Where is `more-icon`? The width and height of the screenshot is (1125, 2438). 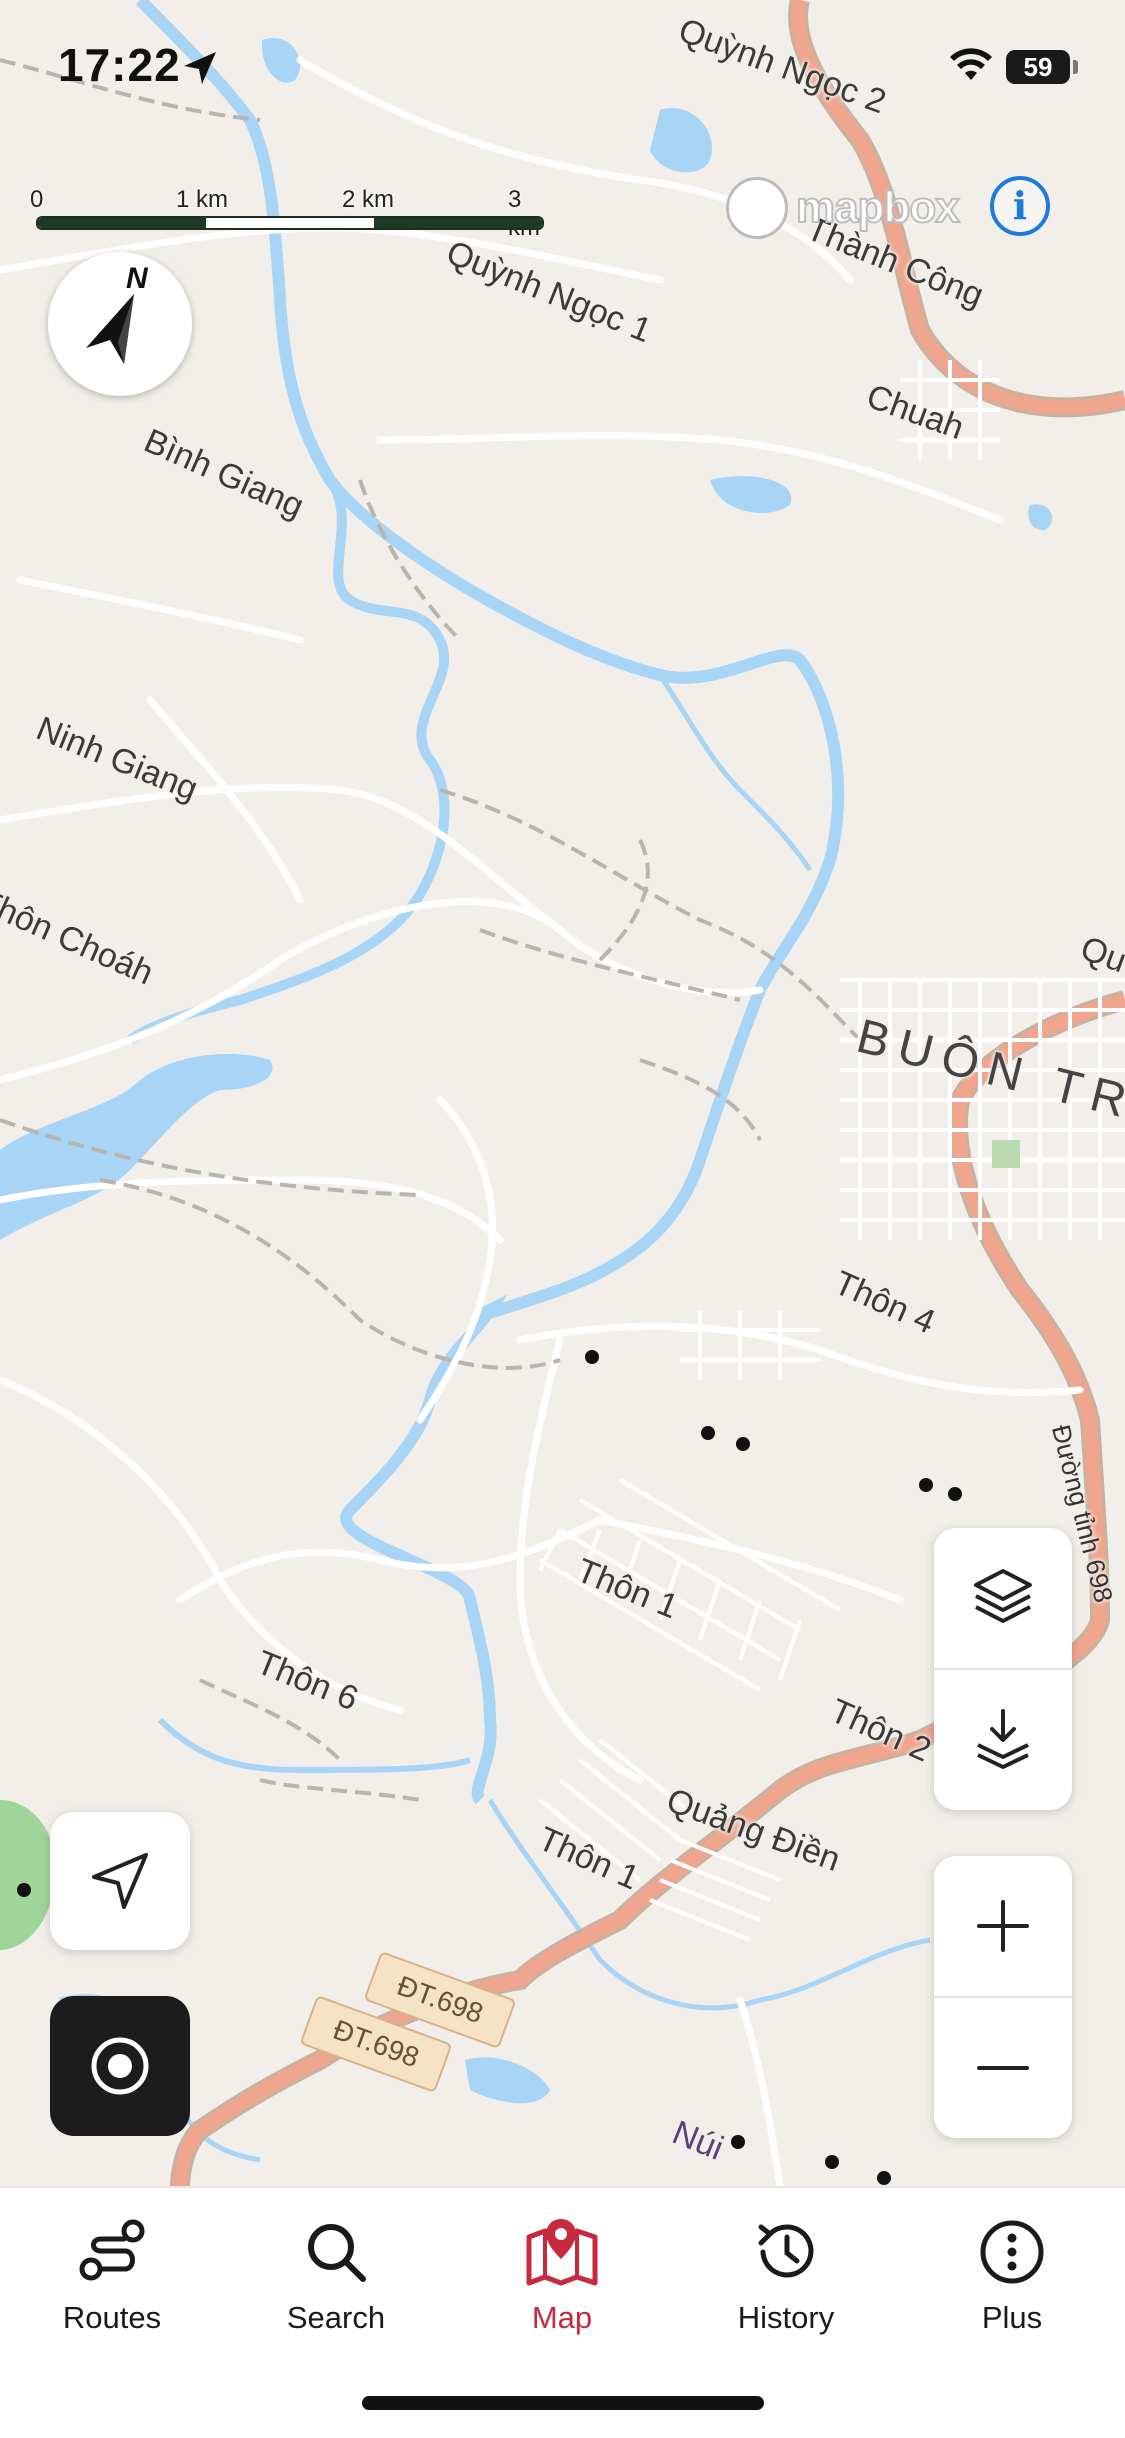
more-icon is located at coordinates (1012, 2252).